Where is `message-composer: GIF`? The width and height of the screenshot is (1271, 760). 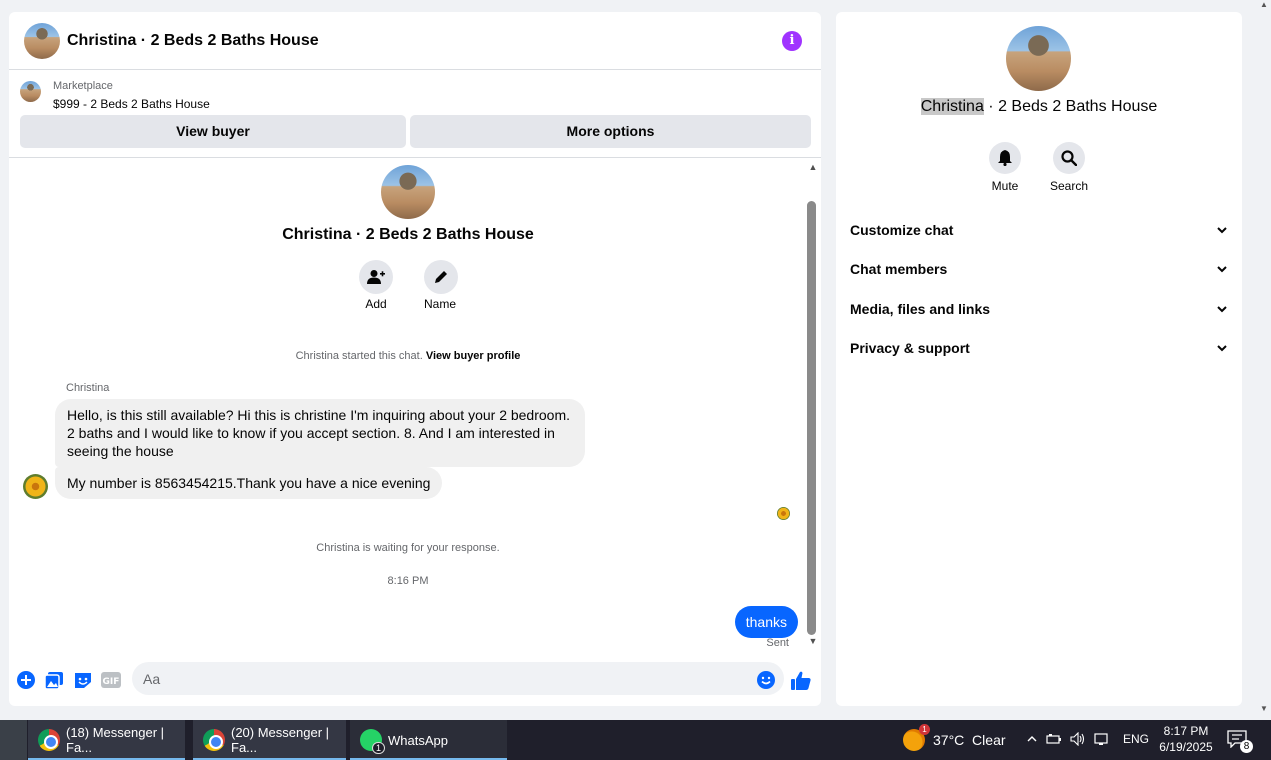
message-composer: GIF is located at coordinates (415, 680).